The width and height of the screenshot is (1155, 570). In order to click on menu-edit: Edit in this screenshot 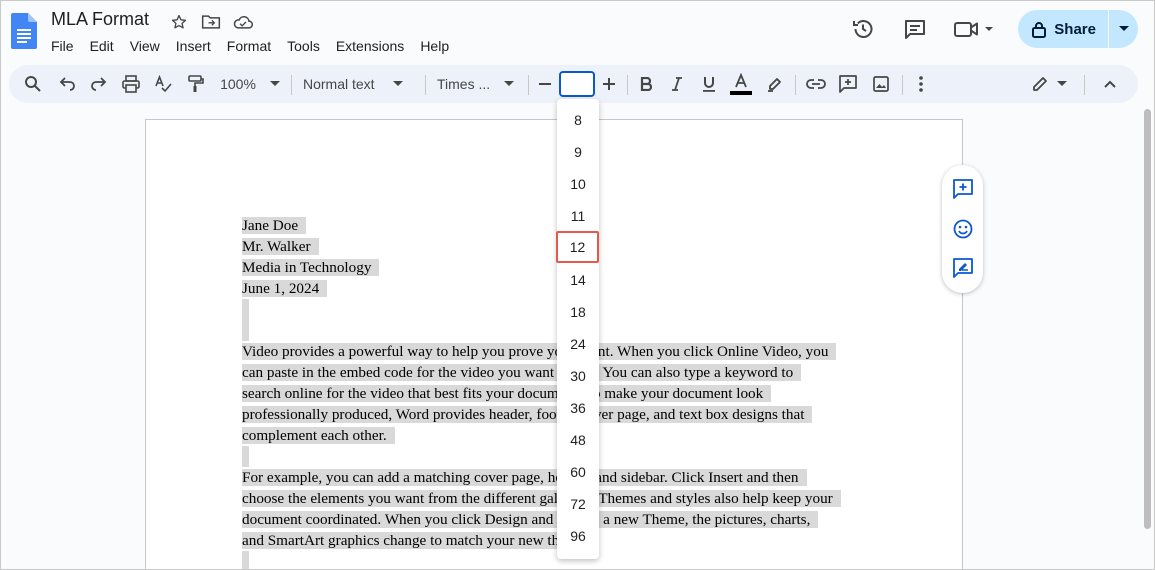, I will do `click(102, 46)`.